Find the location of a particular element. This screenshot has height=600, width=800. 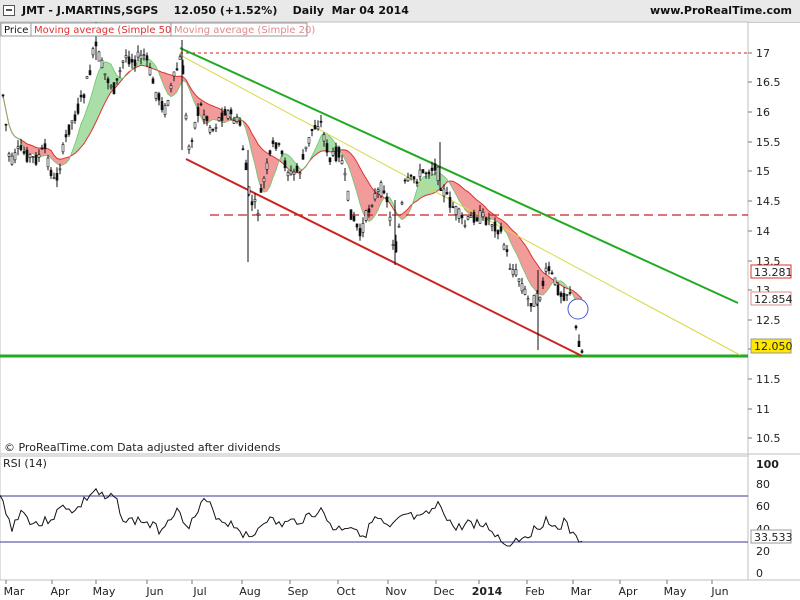

ma50-value: 13.281 is located at coordinates (773, 272).